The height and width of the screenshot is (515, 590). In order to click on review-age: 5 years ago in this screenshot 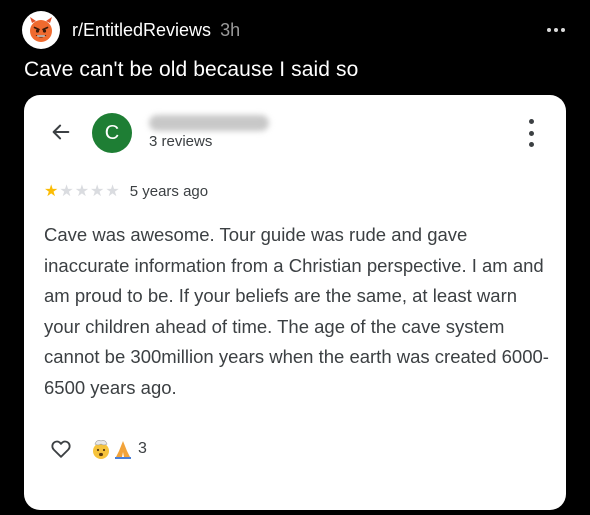, I will do `click(169, 191)`.